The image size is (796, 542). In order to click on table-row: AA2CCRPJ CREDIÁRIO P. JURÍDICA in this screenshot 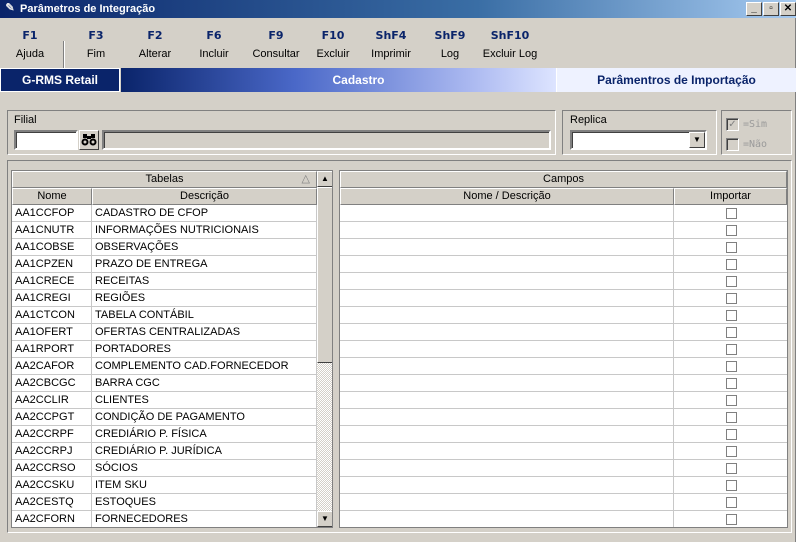, I will do `click(164, 451)`.